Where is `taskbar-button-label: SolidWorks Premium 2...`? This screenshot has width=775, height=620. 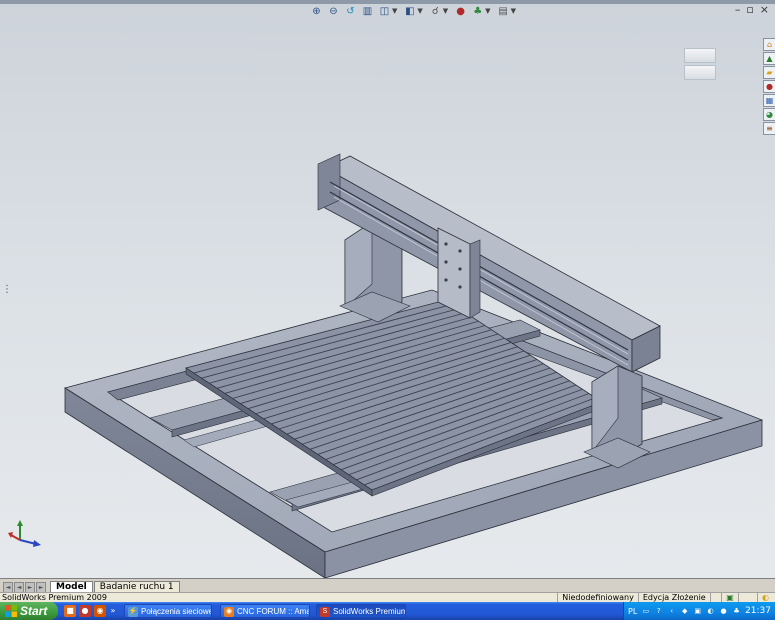
taskbar-button-label: SolidWorks Premium 2... is located at coordinates (369, 611).